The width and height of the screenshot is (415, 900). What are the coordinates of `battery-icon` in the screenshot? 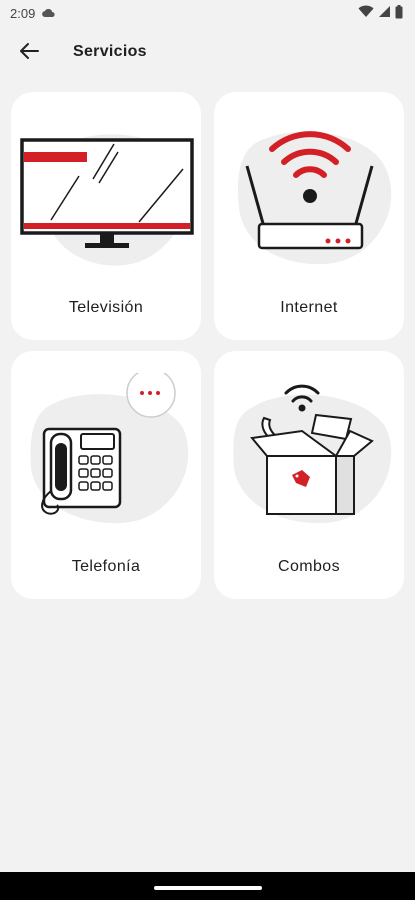 It's located at (399, 13).